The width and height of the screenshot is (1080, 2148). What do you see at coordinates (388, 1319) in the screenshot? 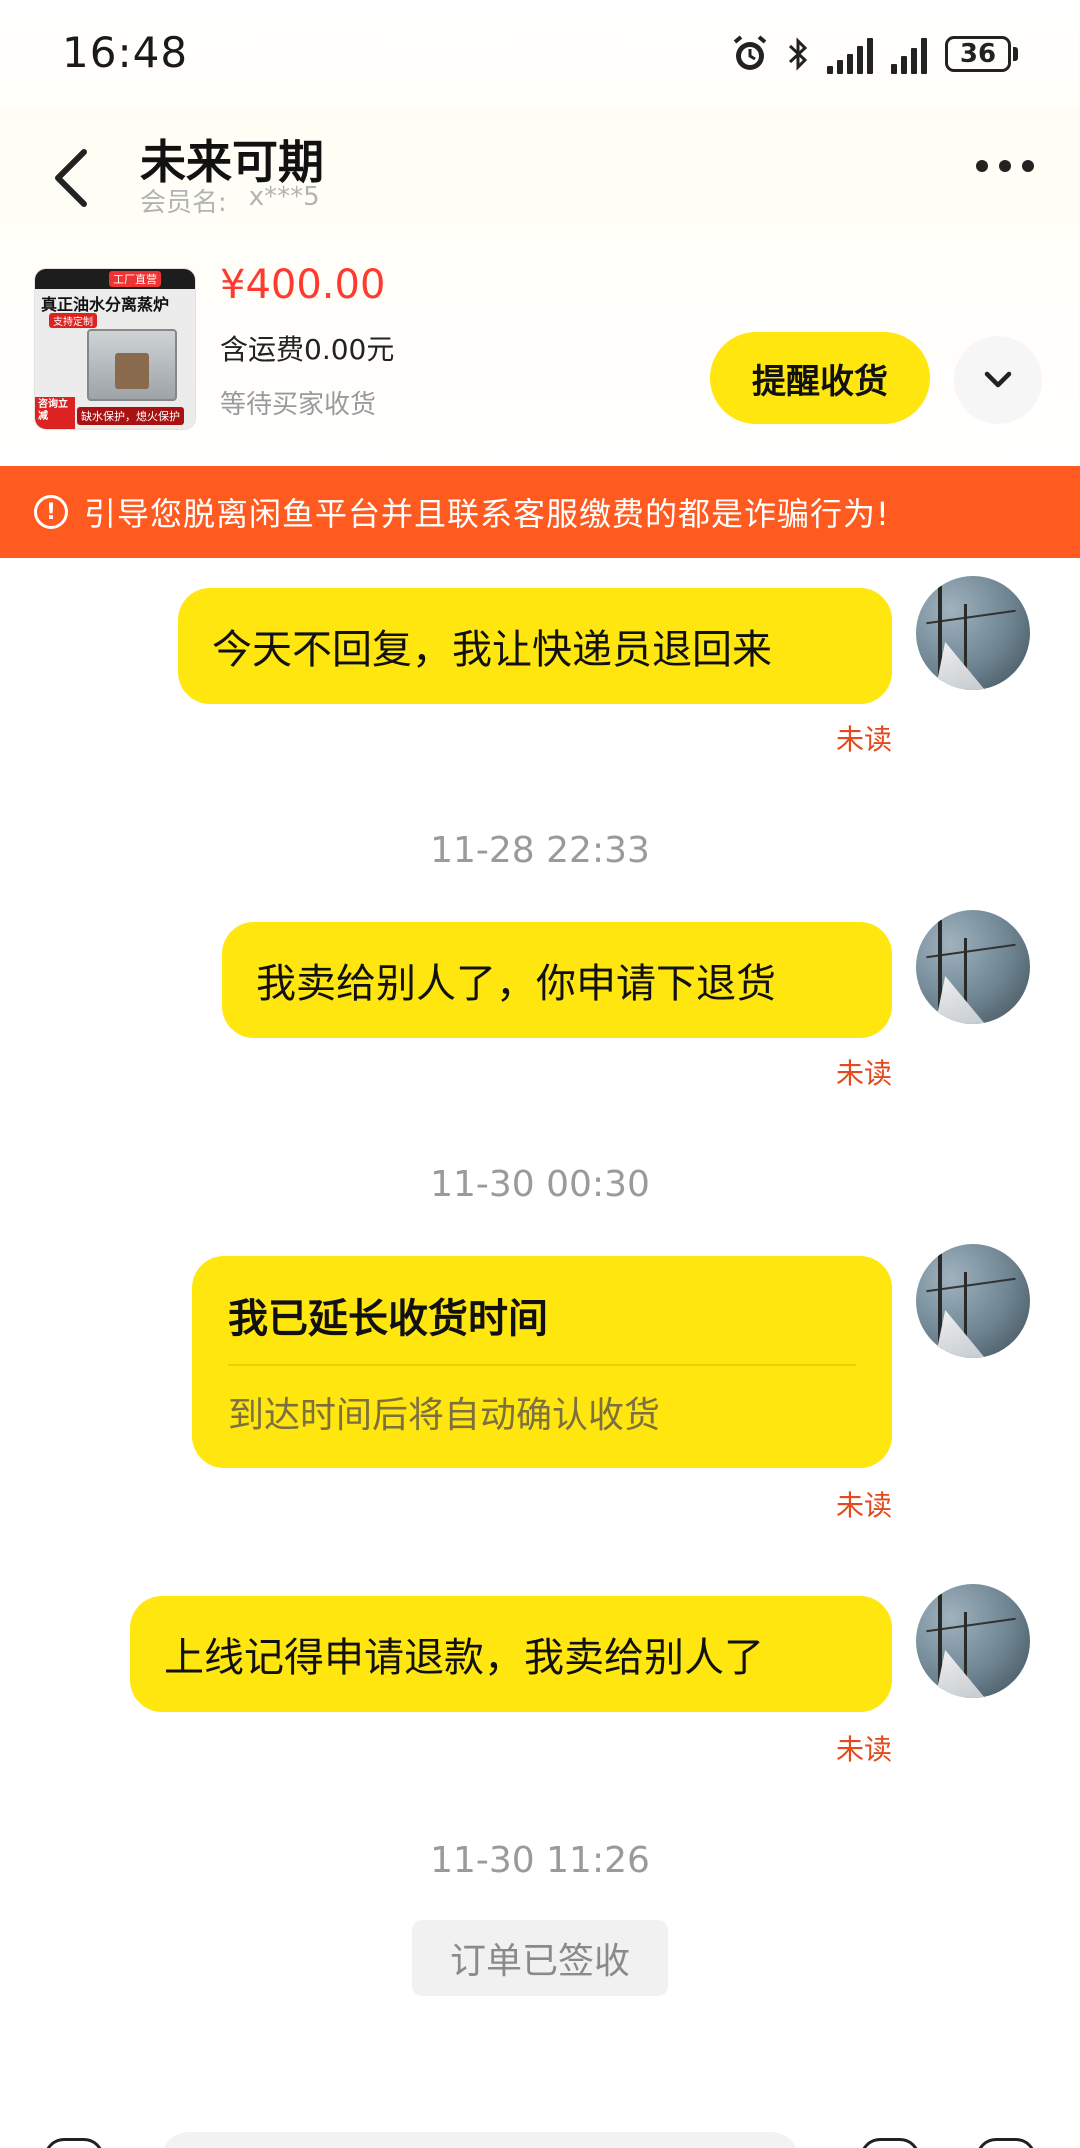
I see `card-title: 我已延长收货时间` at bounding box center [388, 1319].